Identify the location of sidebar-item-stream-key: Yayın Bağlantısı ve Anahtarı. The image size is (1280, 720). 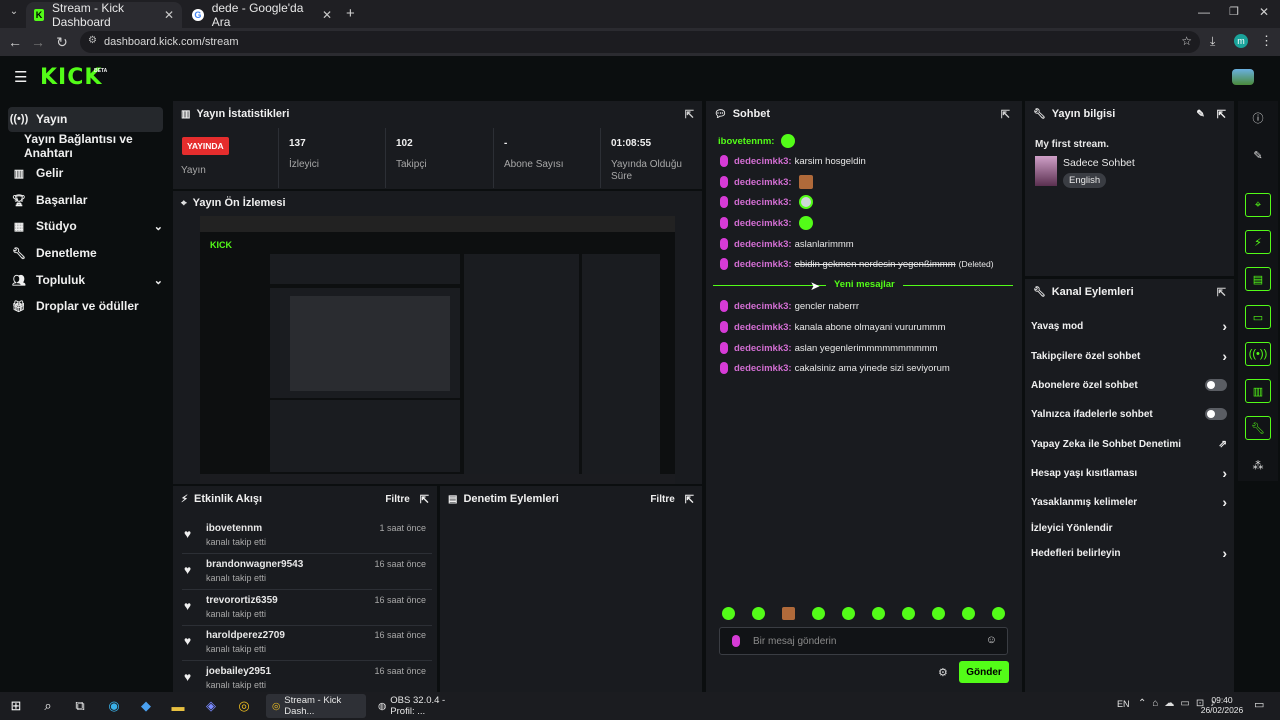
(99, 146).